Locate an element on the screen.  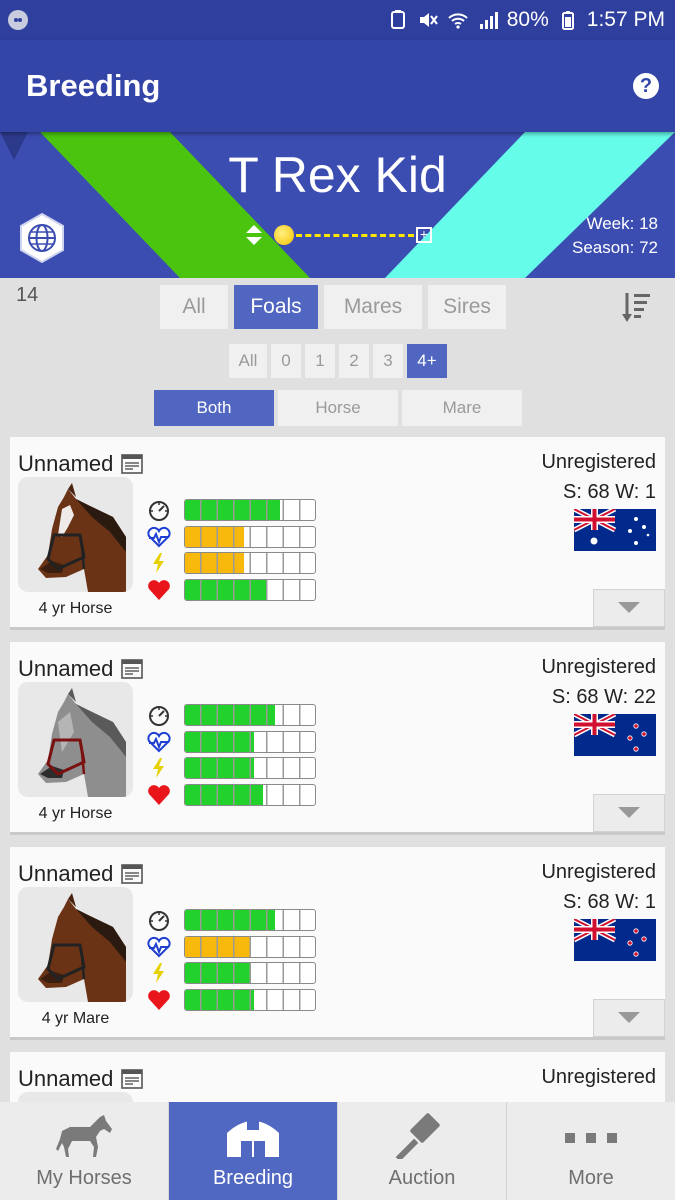
age-1: 1 is located at coordinates (320, 361).